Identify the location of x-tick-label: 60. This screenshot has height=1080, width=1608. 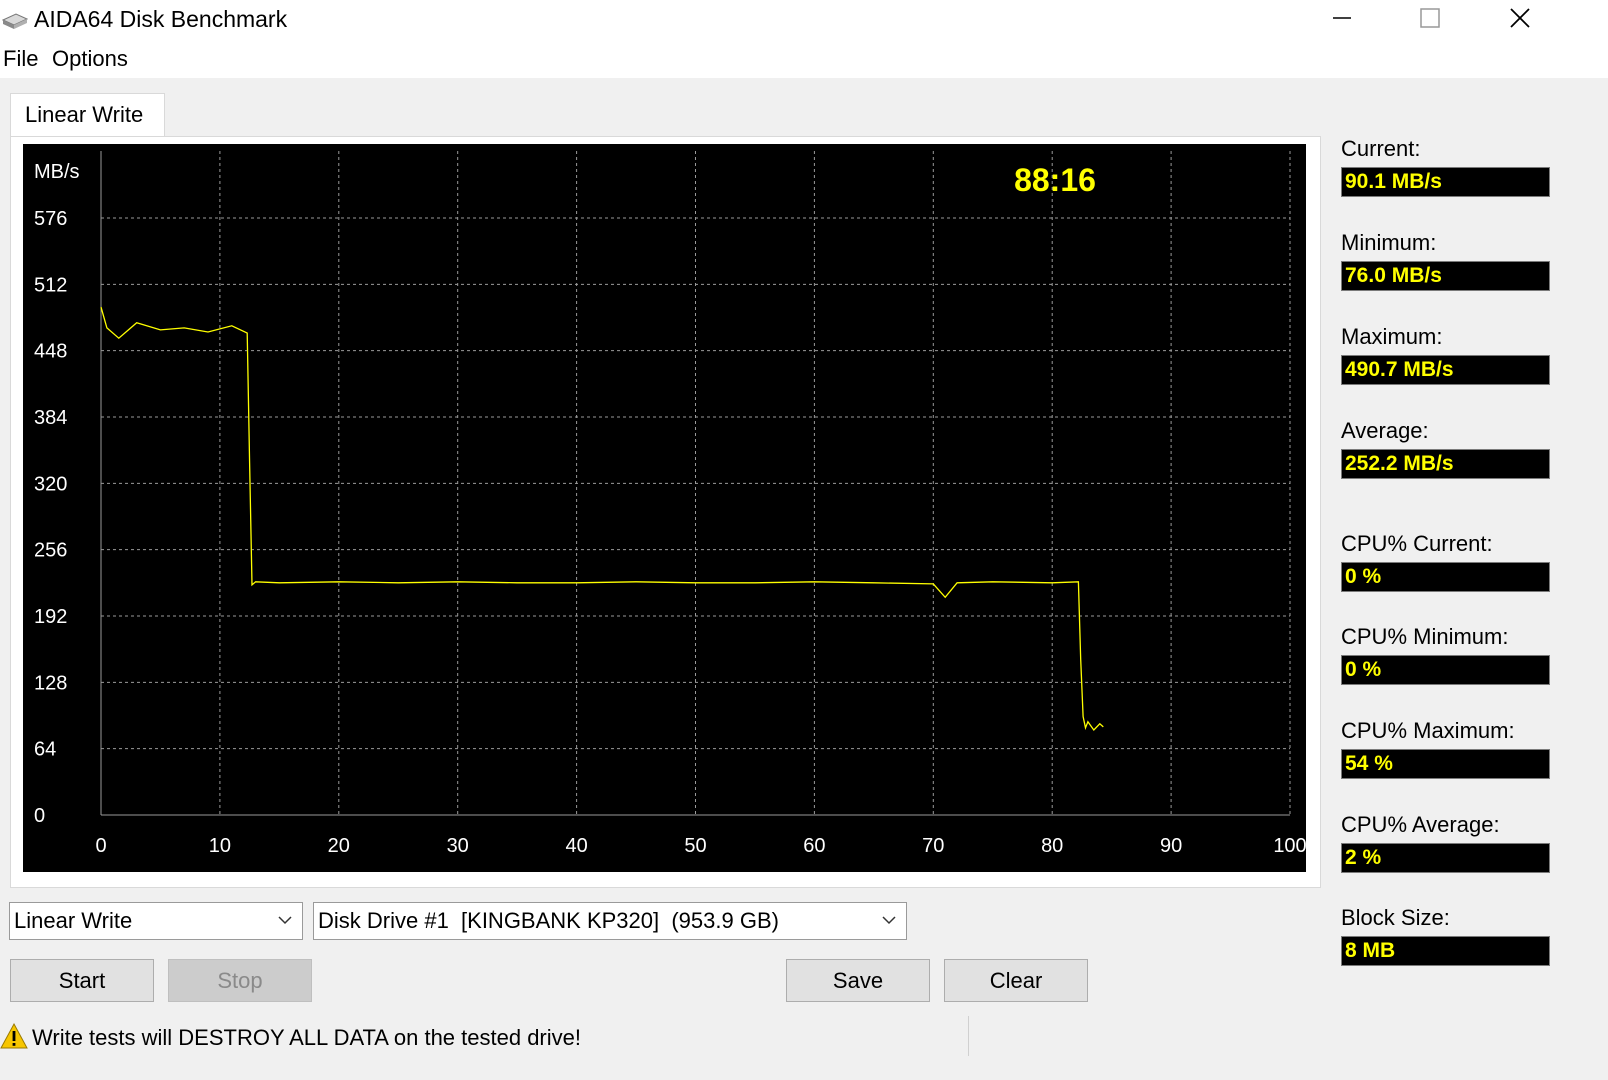
(814, 846).